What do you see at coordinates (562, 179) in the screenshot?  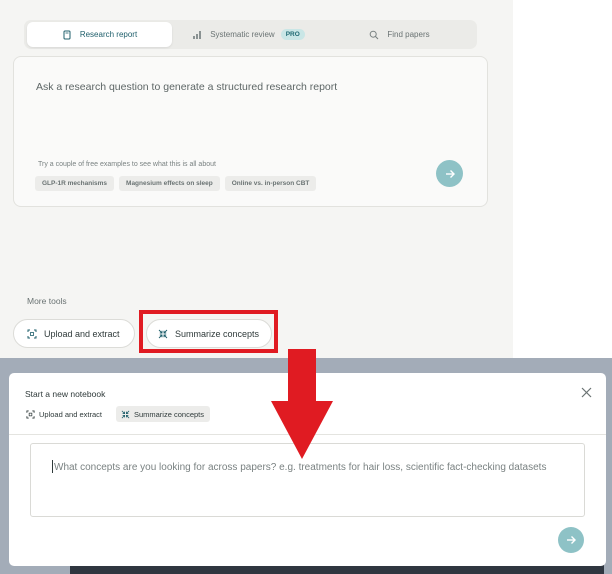 I see `page-margin` at bounding box center [562, 179].